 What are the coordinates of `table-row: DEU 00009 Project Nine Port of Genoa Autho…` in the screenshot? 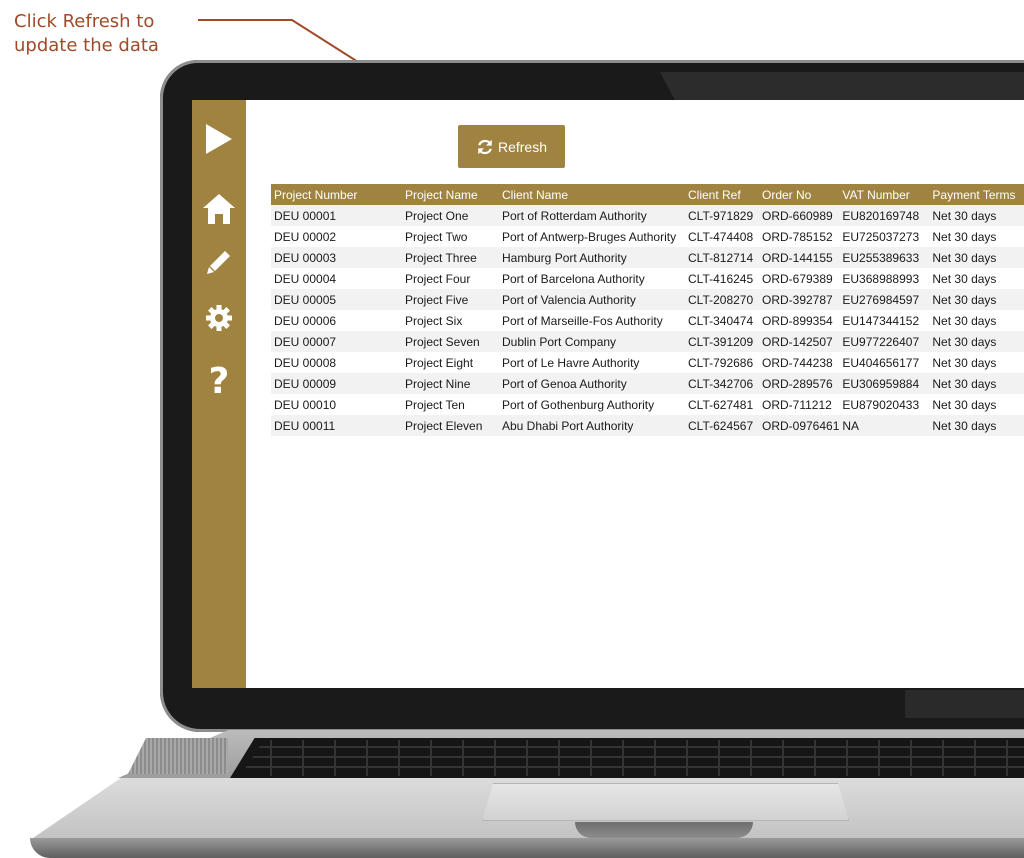 It's located at (647, 383).